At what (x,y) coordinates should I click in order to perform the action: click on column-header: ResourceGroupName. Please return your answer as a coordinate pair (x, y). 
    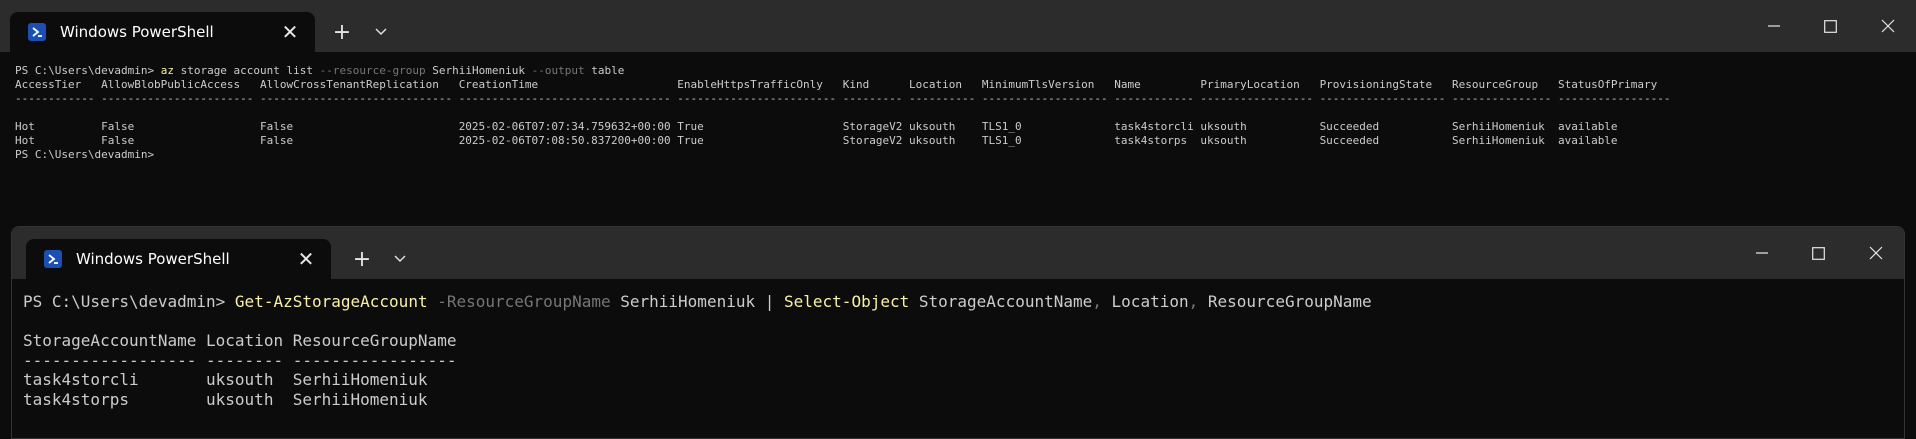
    Looking at the image, I should click on (374, 340).